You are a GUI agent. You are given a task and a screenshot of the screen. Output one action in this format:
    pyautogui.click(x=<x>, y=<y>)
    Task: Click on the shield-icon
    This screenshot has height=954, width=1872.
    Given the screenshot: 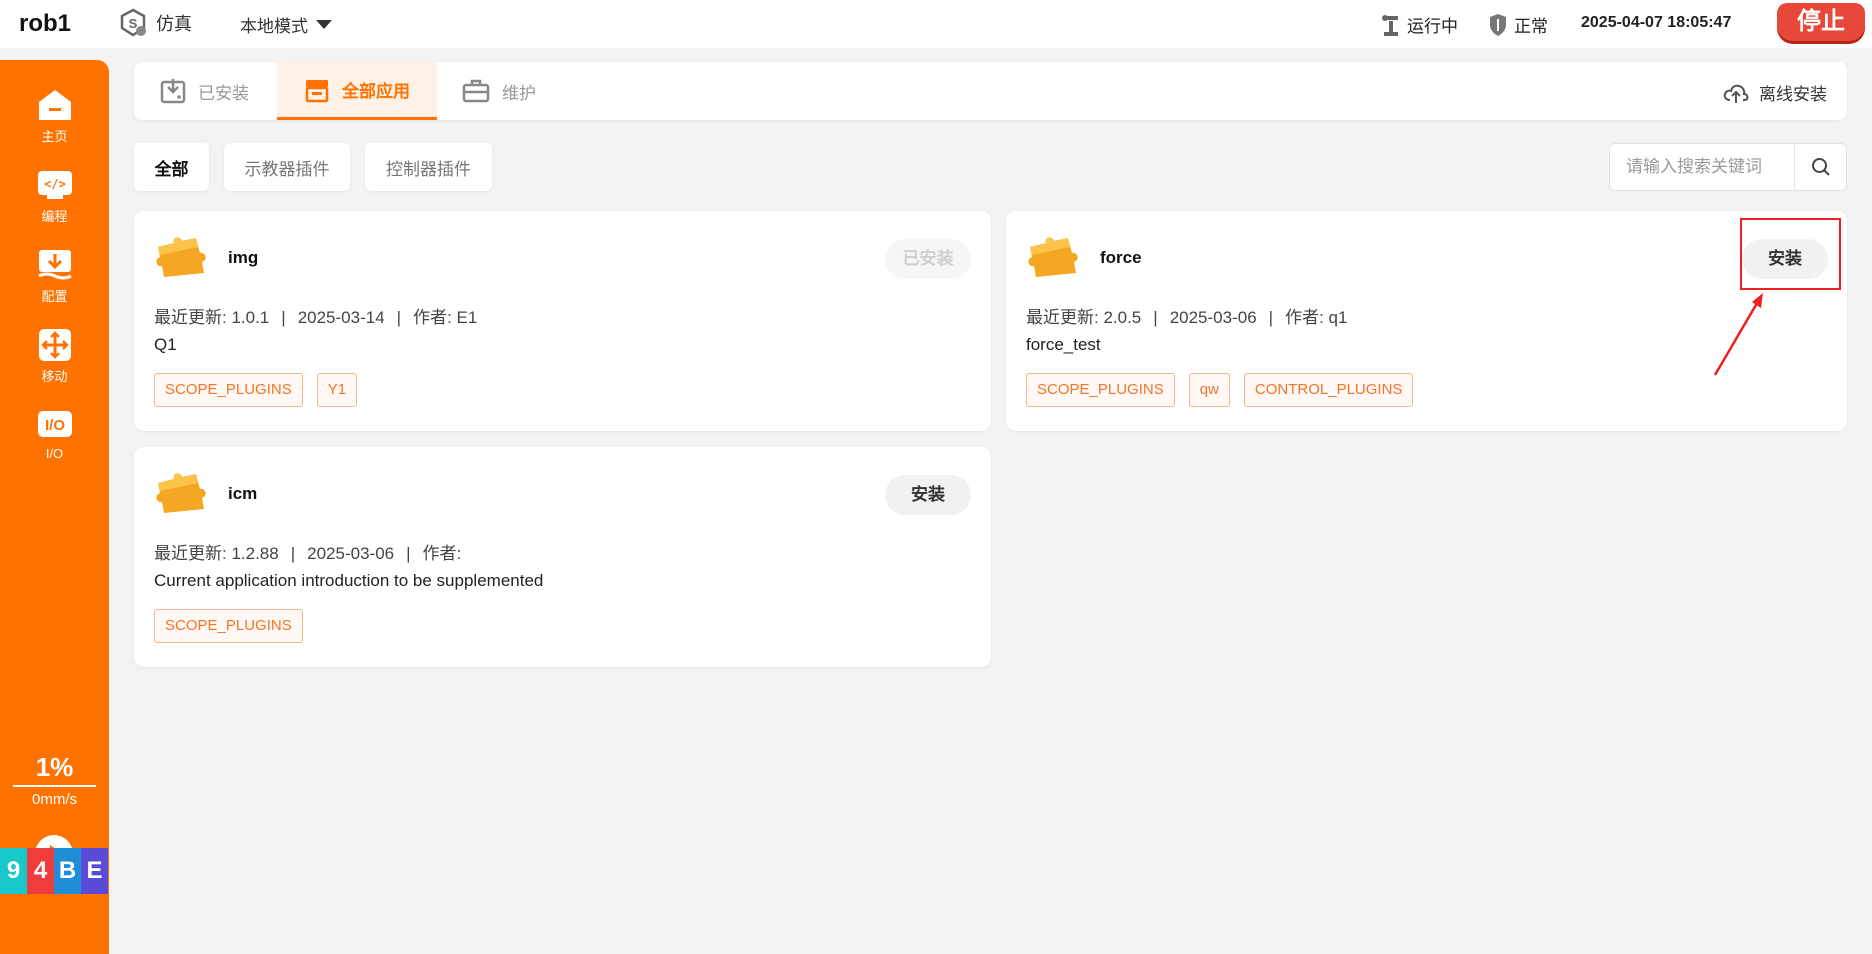 What is the action you would take?
    pyautogui.click(x=1498, y=24)
    